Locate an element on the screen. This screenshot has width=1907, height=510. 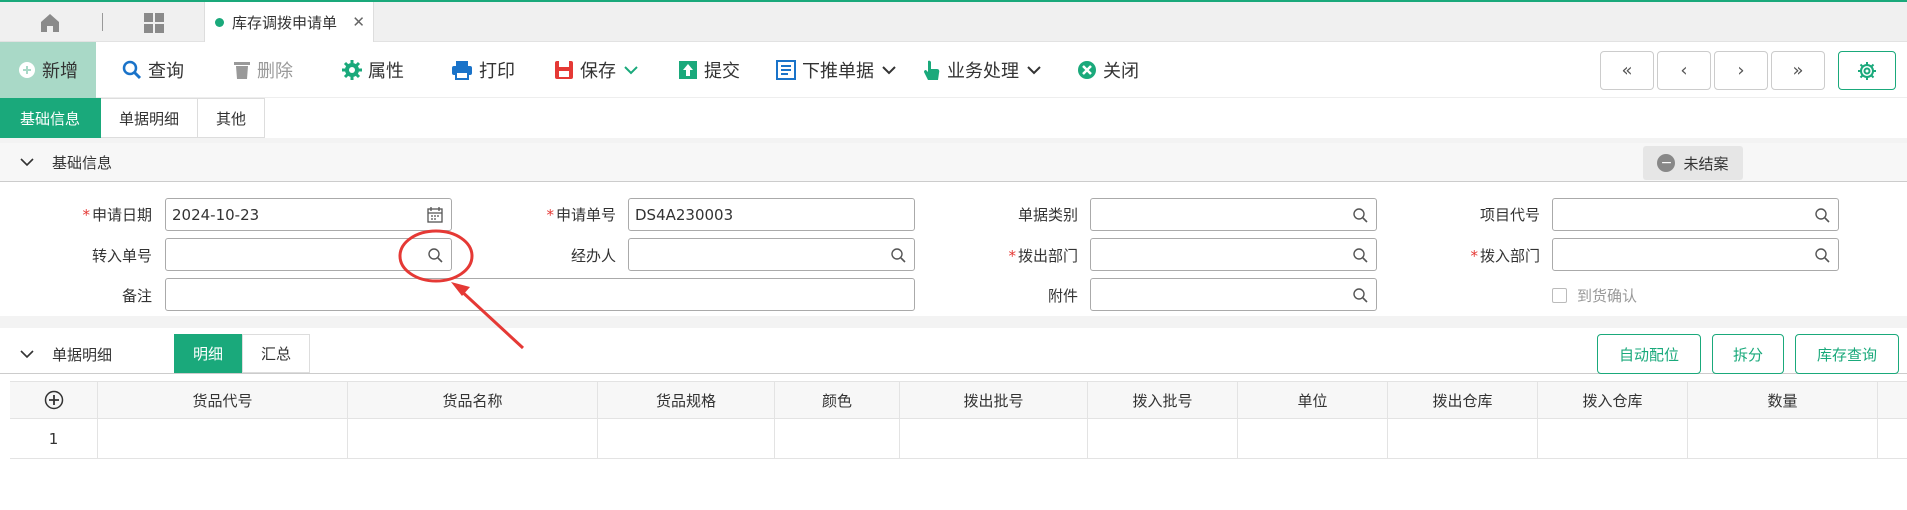
business-process-button: 业务处理 is located at coordinates (982, 70).